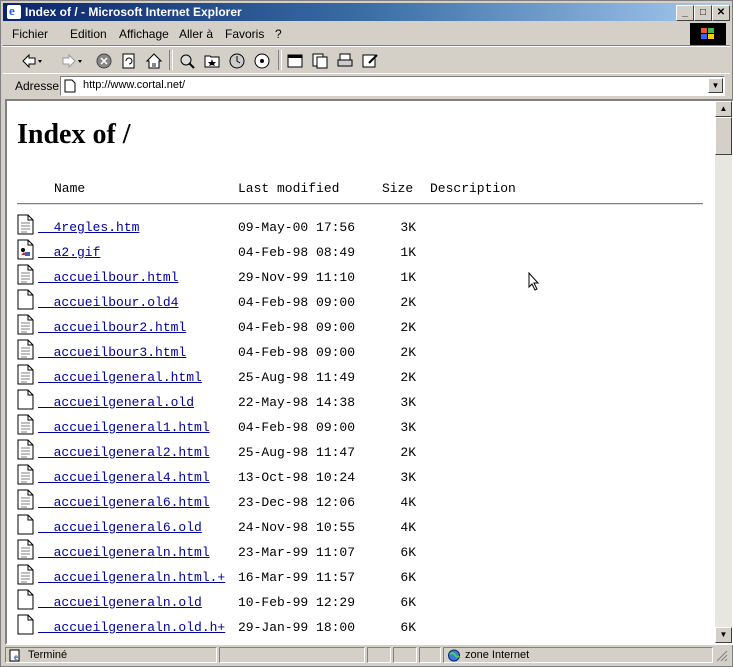 Image resolution: width=733 pixels, height=667 pixels. What do you see at coordinates (30, 34) in the screenshot?
I see `menu-fichier: Fichier` at bounding box center [30, 34].